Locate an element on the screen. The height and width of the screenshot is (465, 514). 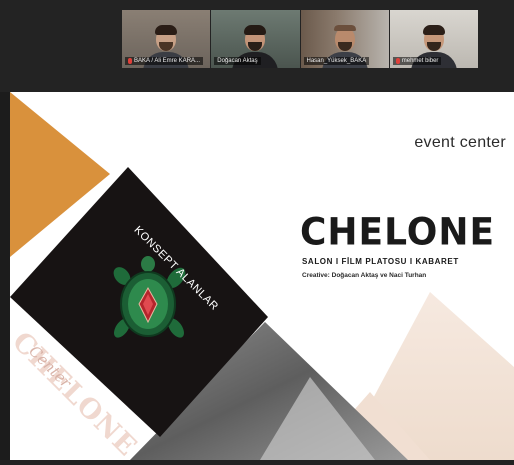
bottom-edge is located at coordinates (257, 462).